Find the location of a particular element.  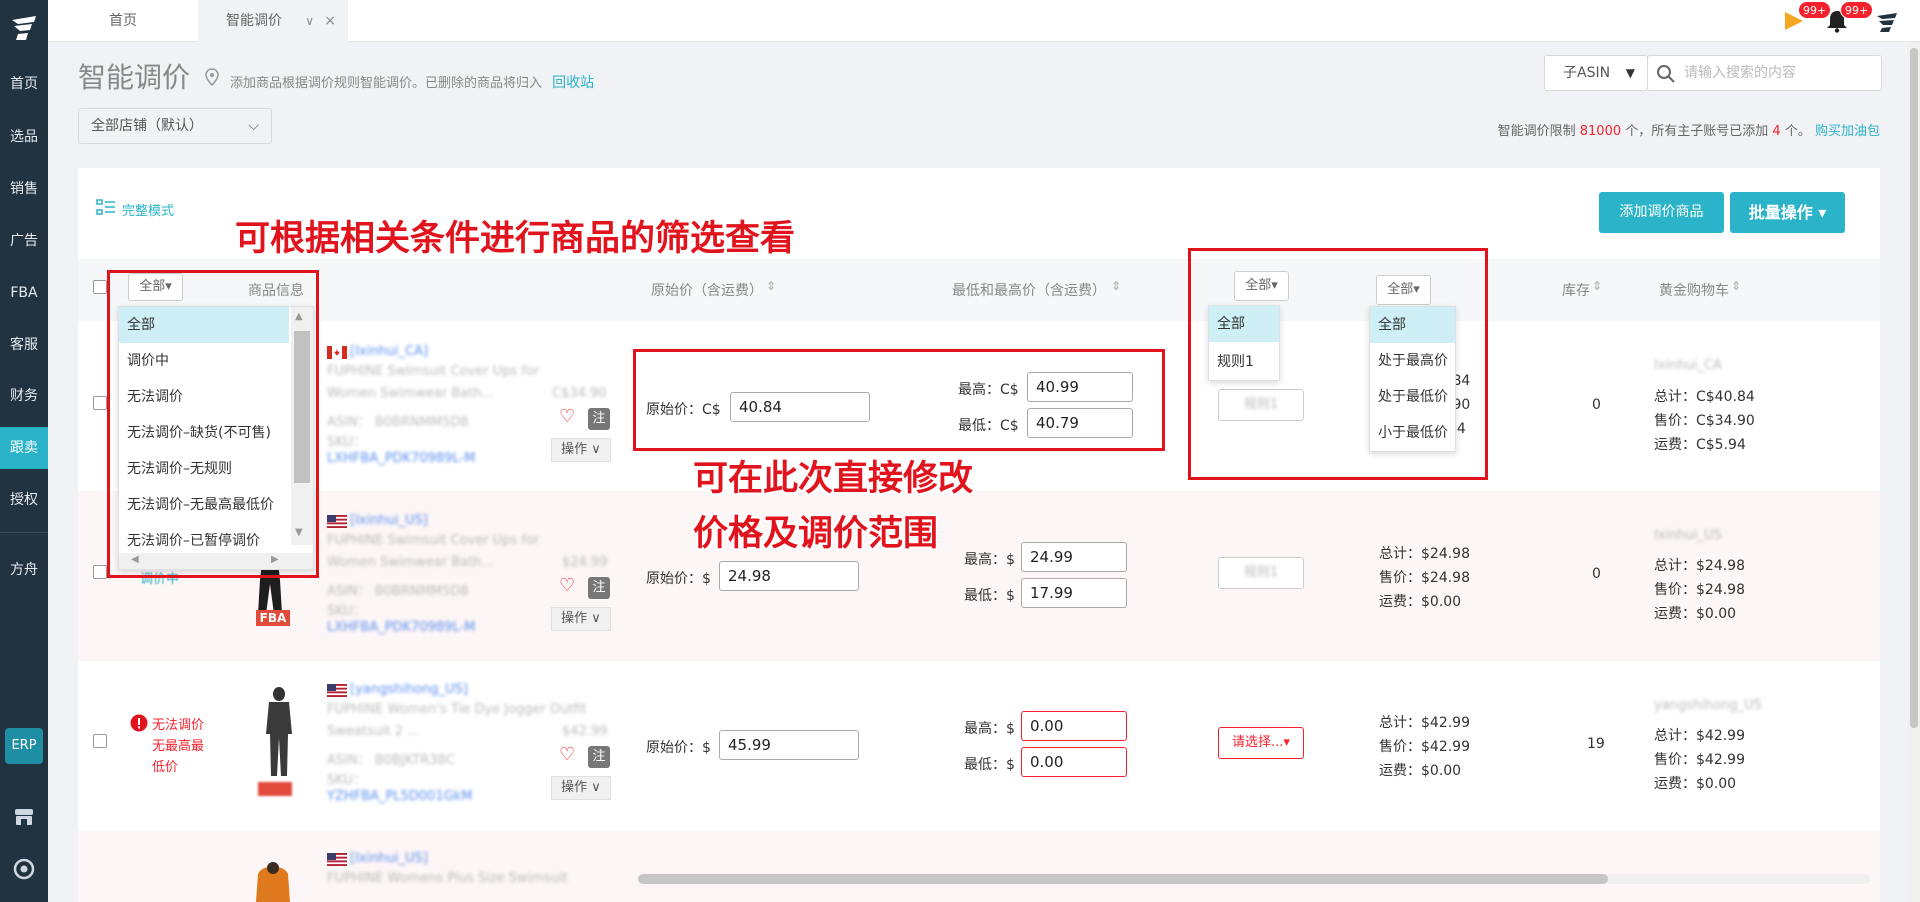

sidebar-item-follow-sell: 跟卖 is located at coordinates (24, 448).